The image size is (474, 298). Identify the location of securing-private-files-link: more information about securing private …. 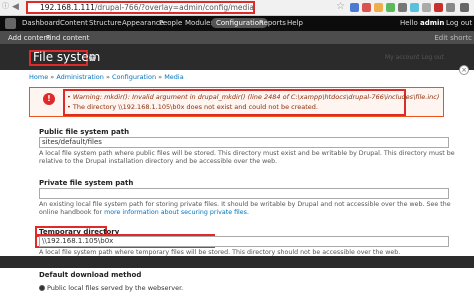
(175, 212).